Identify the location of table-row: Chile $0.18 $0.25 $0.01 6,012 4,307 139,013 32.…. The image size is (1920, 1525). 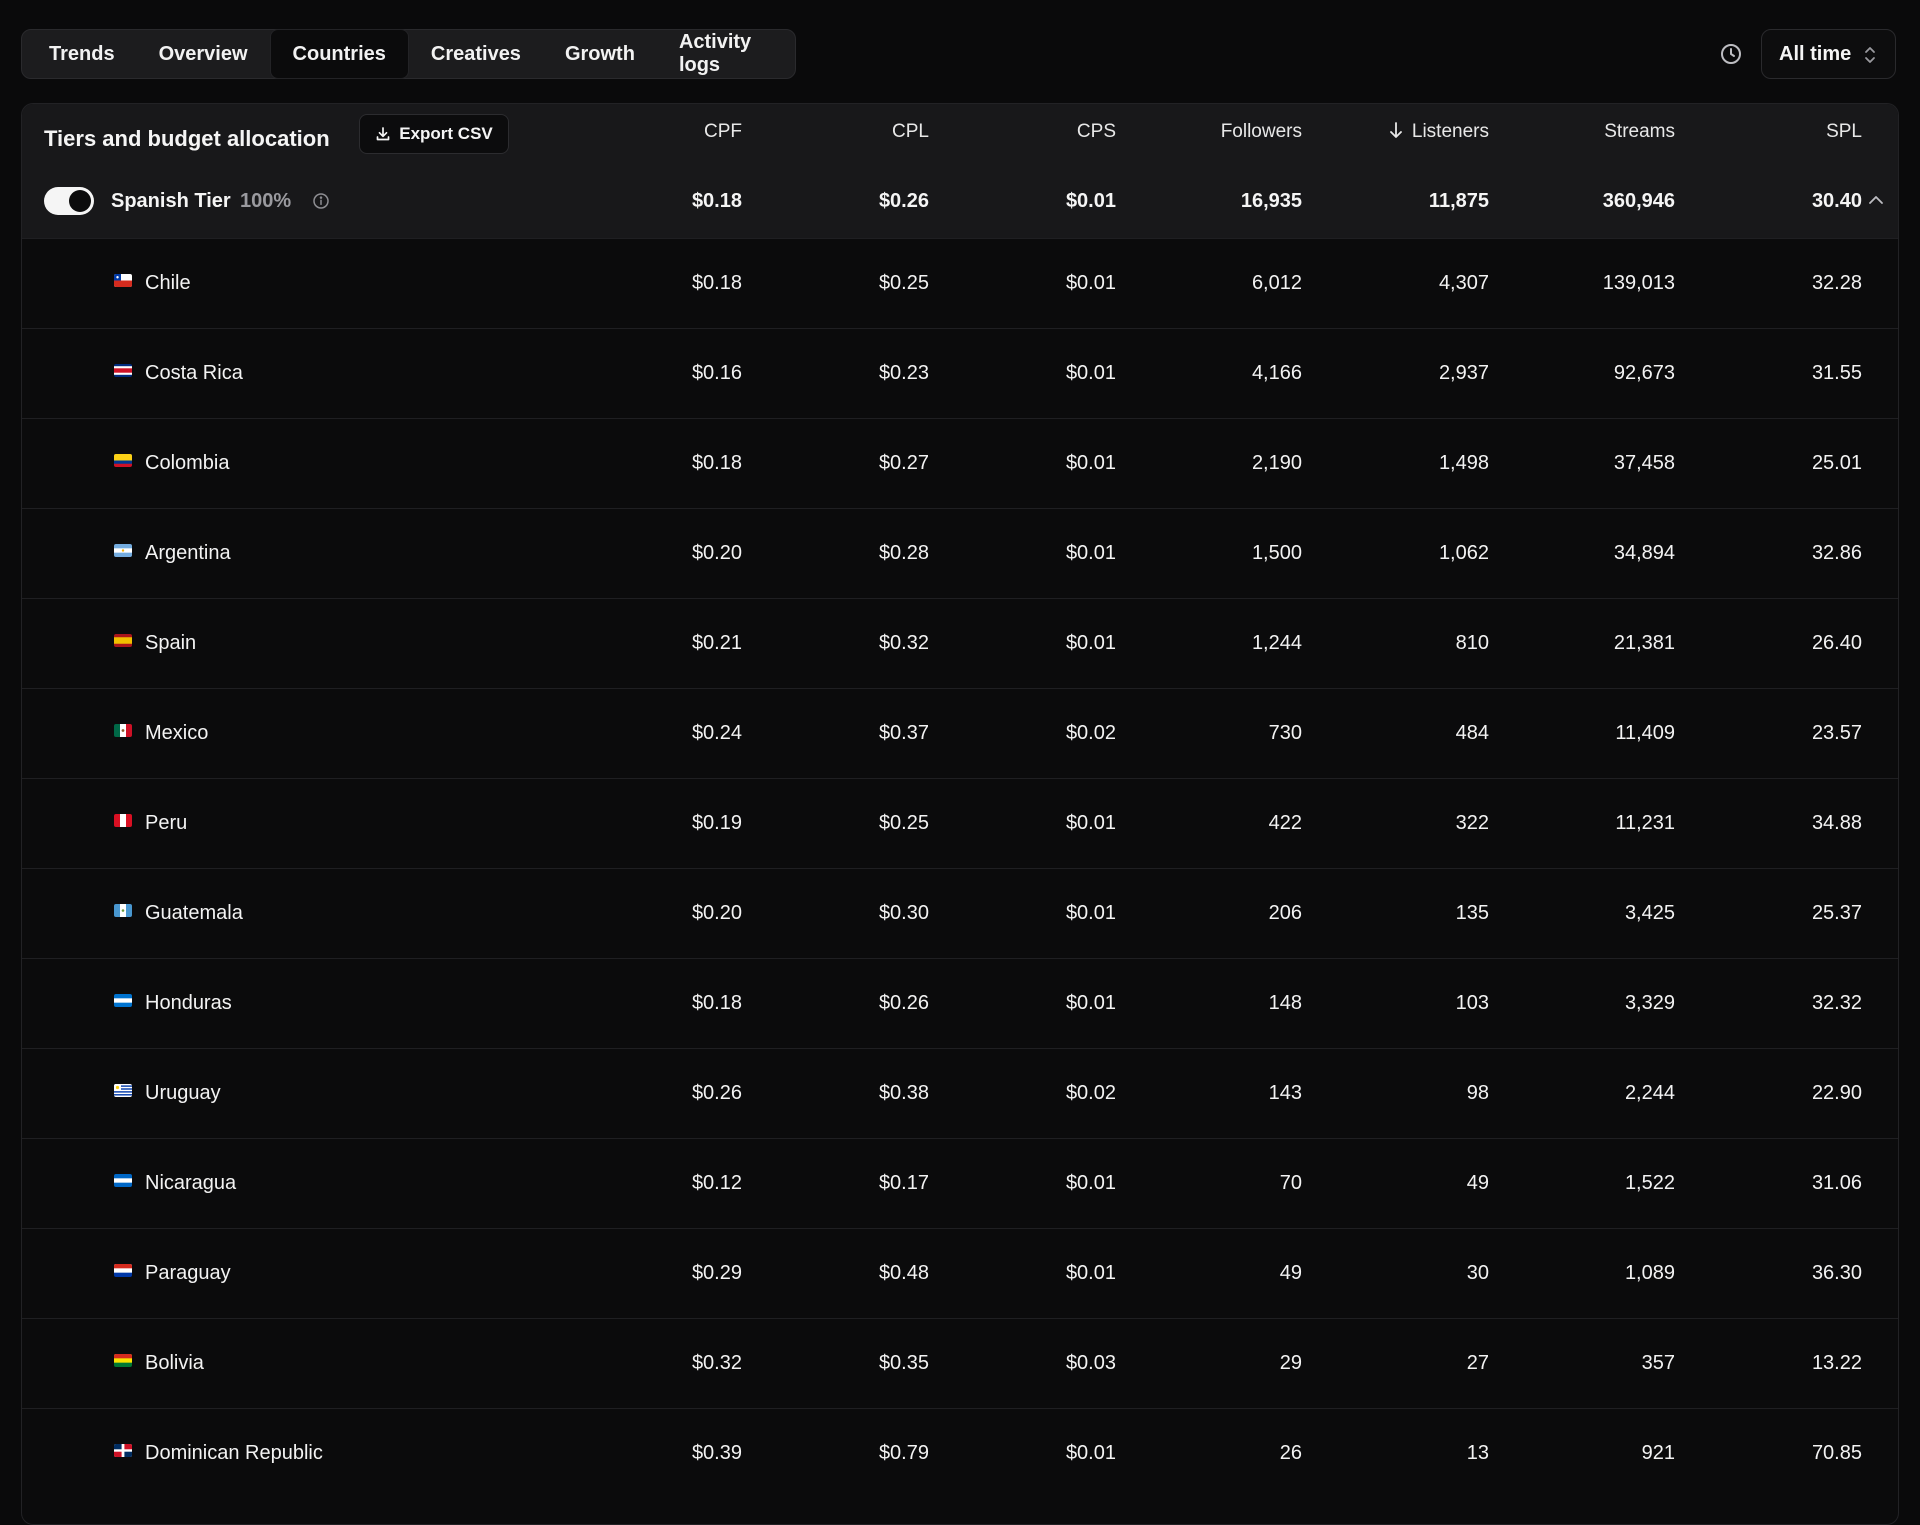
(960, 283).